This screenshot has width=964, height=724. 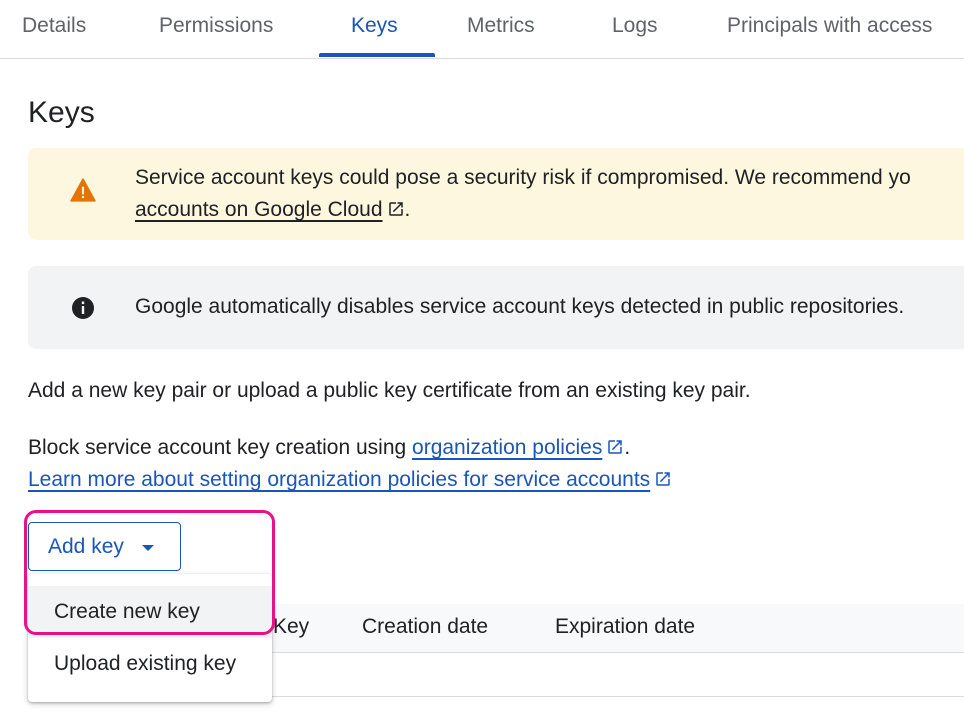 I want to click on page-title: Keys, so click(x=61, y=112).